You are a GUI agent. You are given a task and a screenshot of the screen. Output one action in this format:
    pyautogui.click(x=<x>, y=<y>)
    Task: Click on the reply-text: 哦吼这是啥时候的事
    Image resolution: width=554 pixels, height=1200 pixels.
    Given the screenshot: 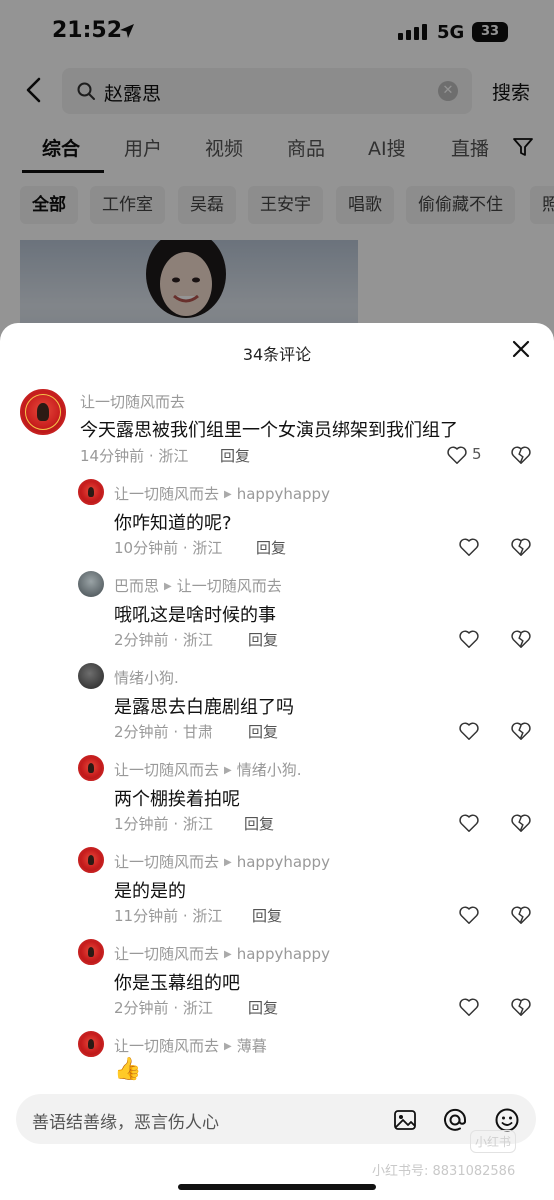 What is the action you would take?
    pyautogui.click(x=195, y=615)
    